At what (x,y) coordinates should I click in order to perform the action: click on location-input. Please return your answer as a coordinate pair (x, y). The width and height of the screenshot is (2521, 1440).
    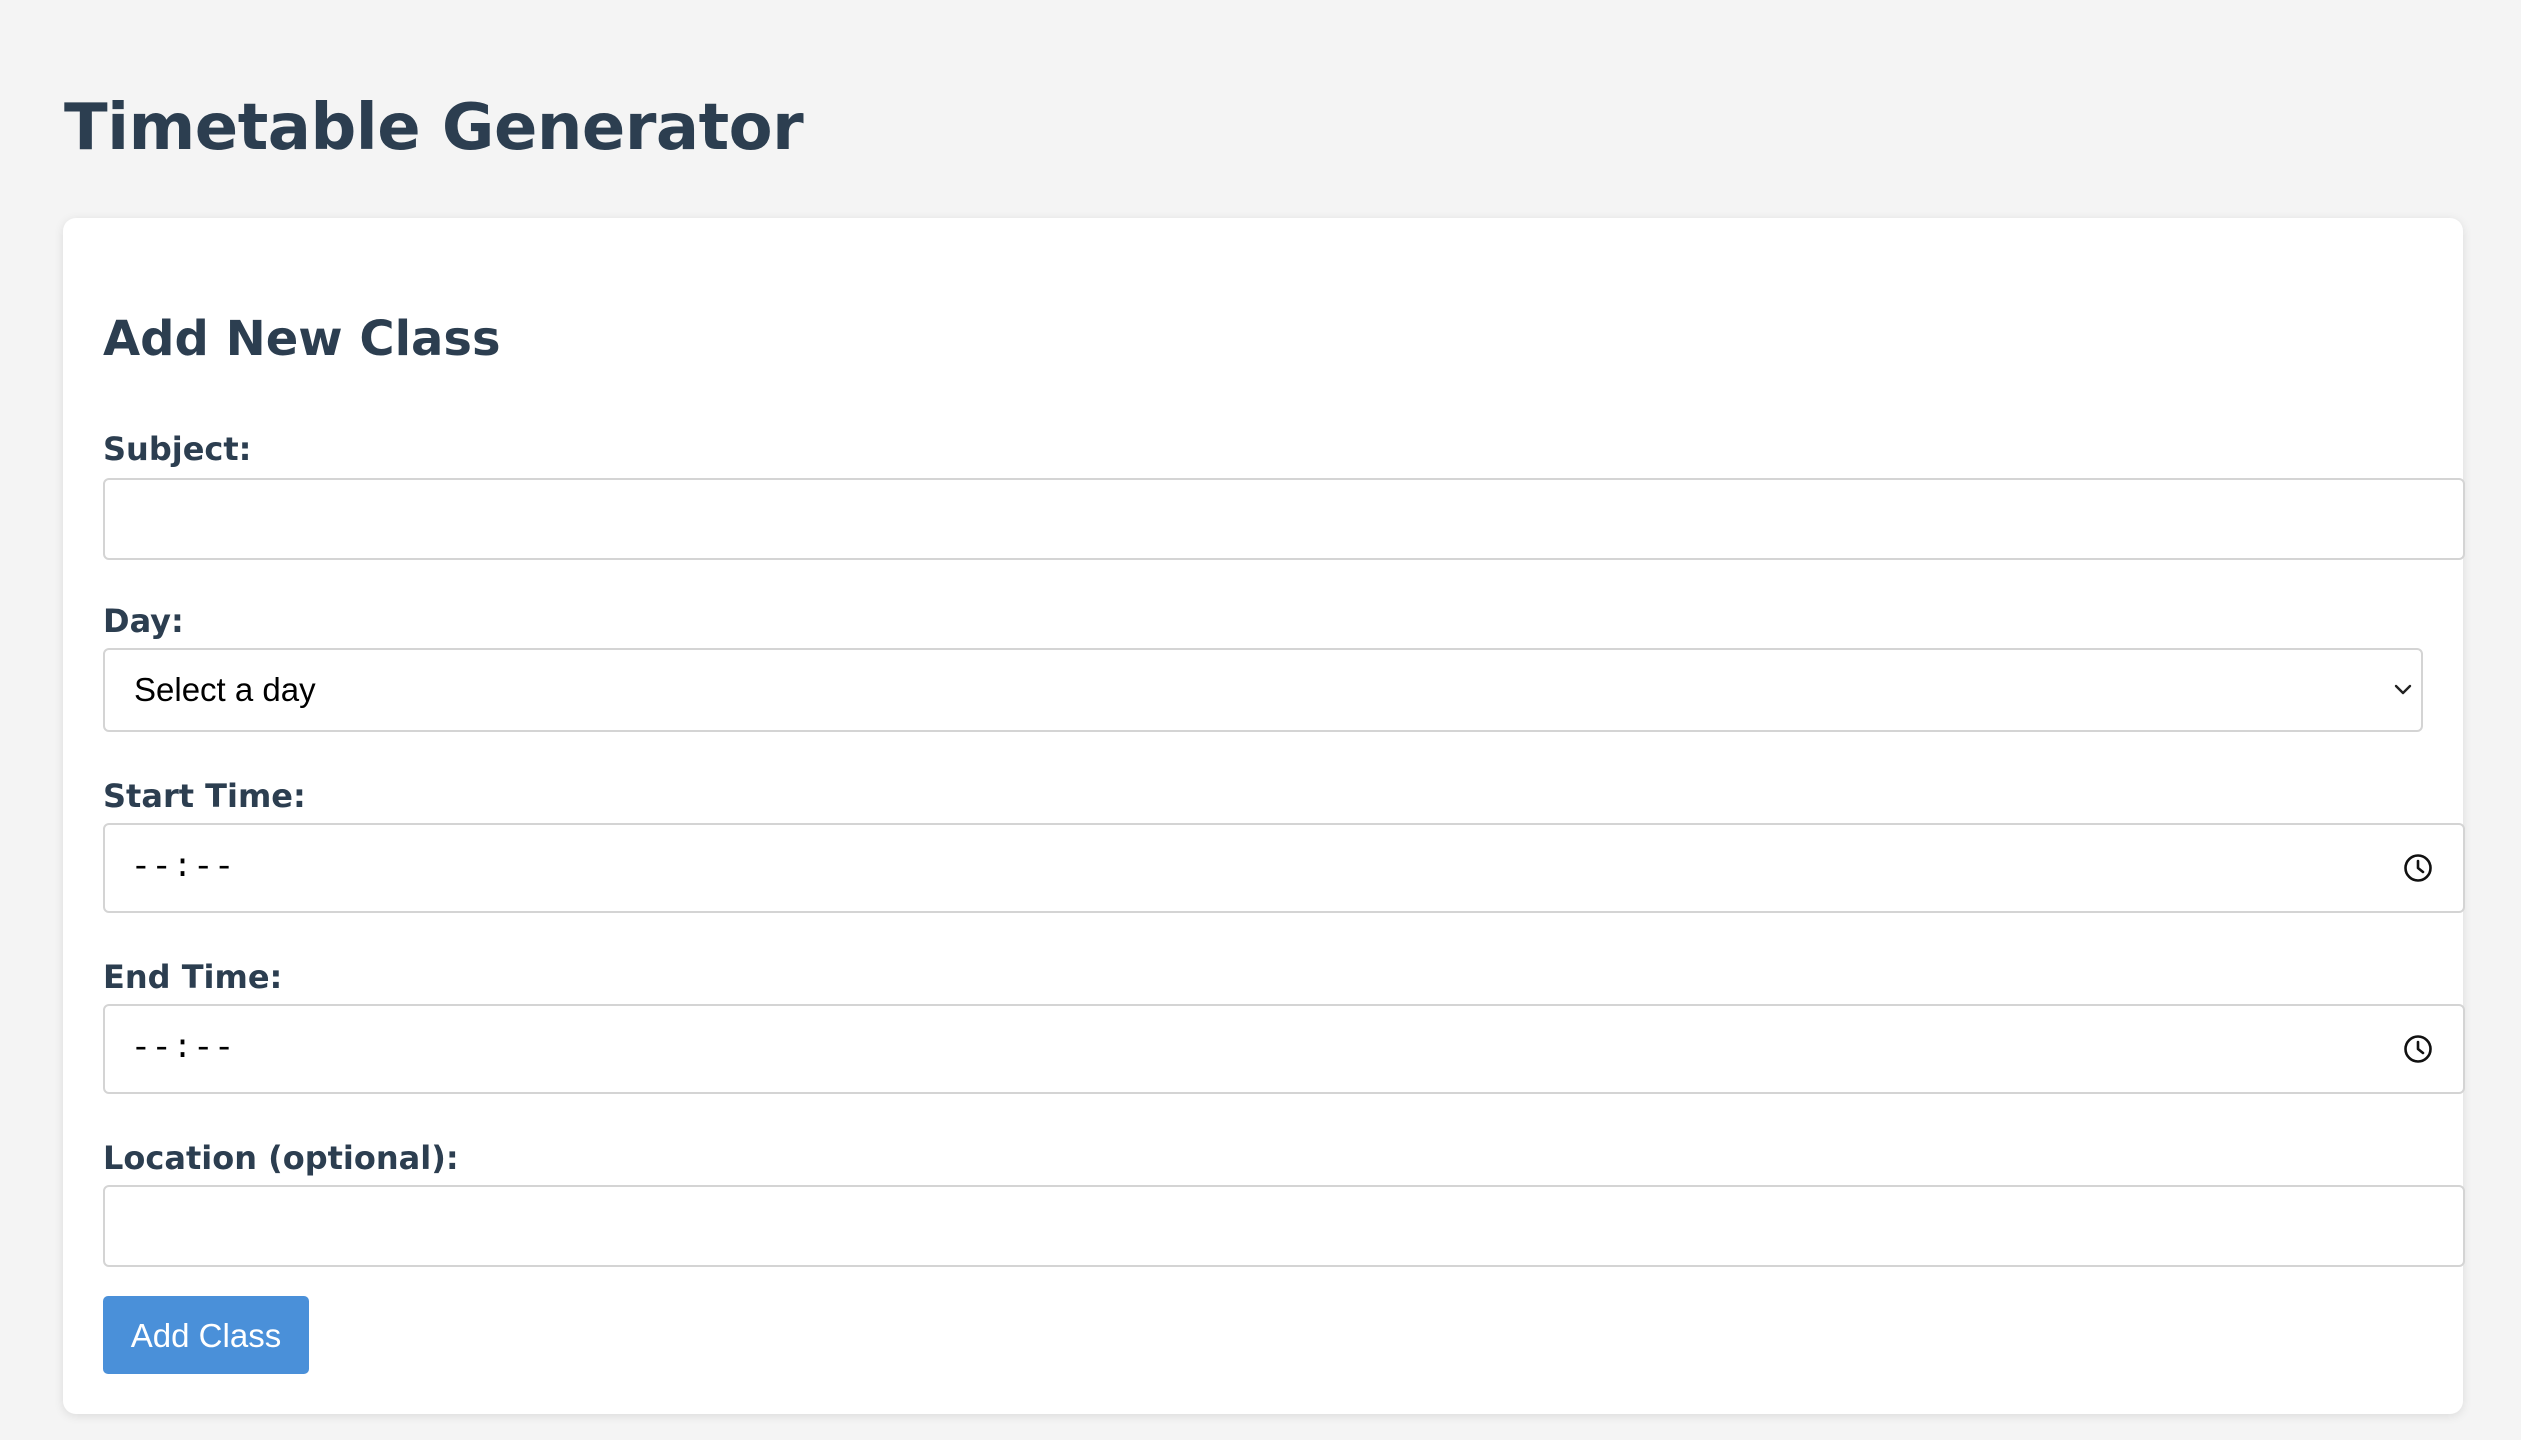
    Looking at the image, I should click on (1284, 1226).